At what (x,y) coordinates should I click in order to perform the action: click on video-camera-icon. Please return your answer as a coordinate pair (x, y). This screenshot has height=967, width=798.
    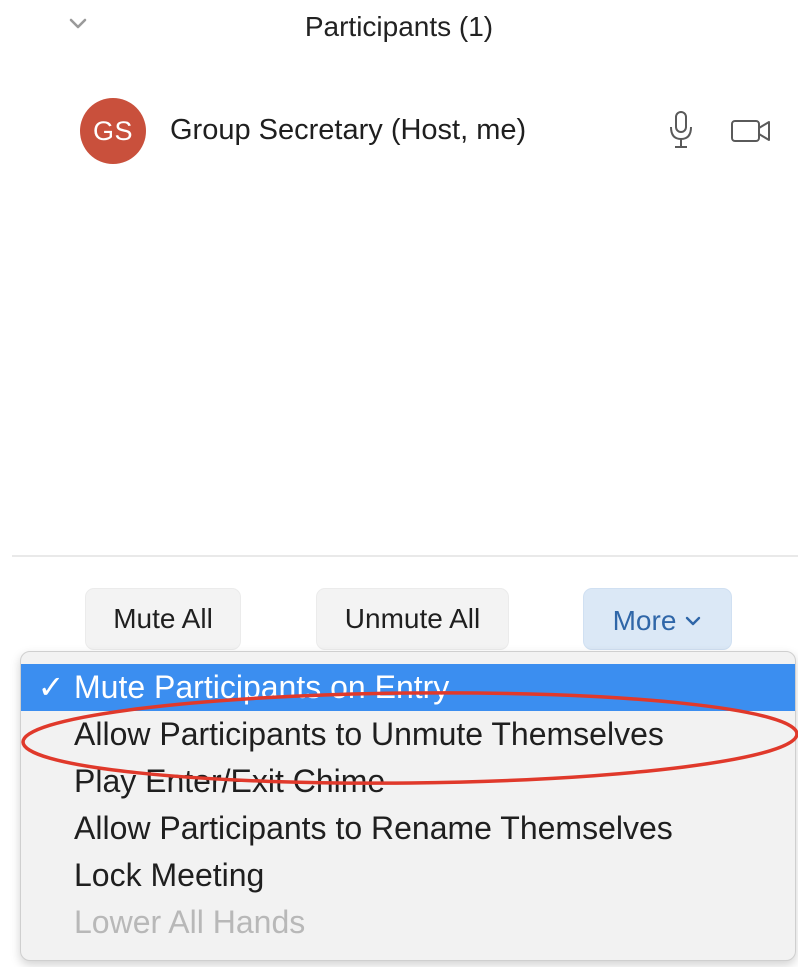
    Looking at the image, I should click on (751, 131).